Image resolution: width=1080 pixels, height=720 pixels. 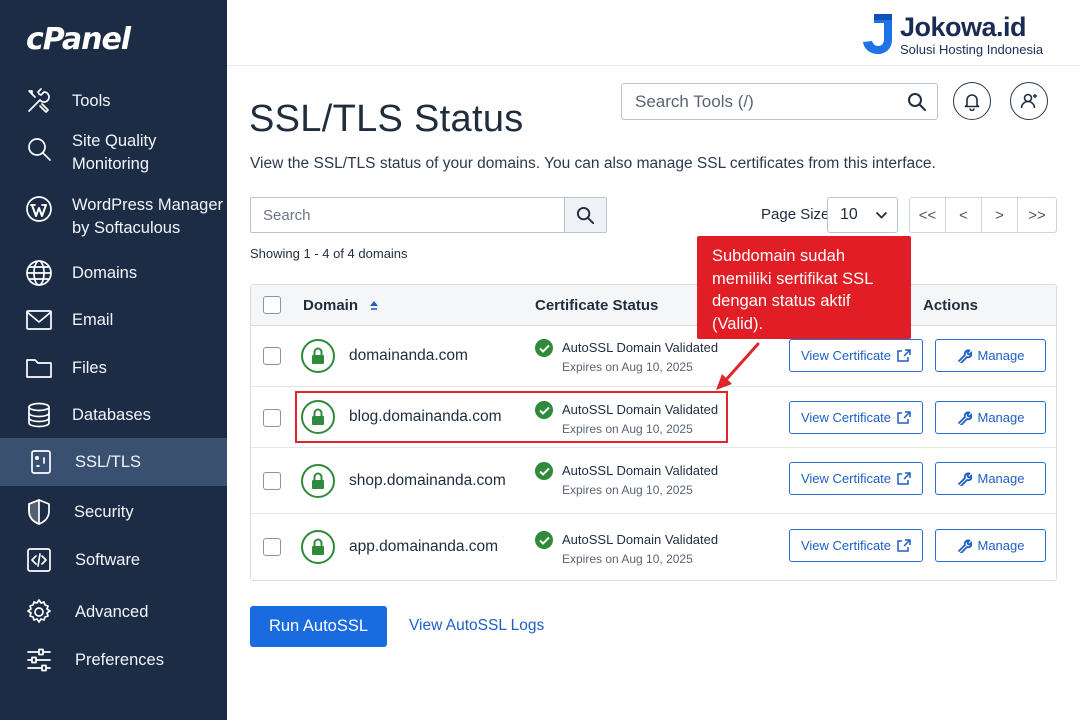 I want to click on sidebar-item-domains: Domains, so click(x=113, y=273).